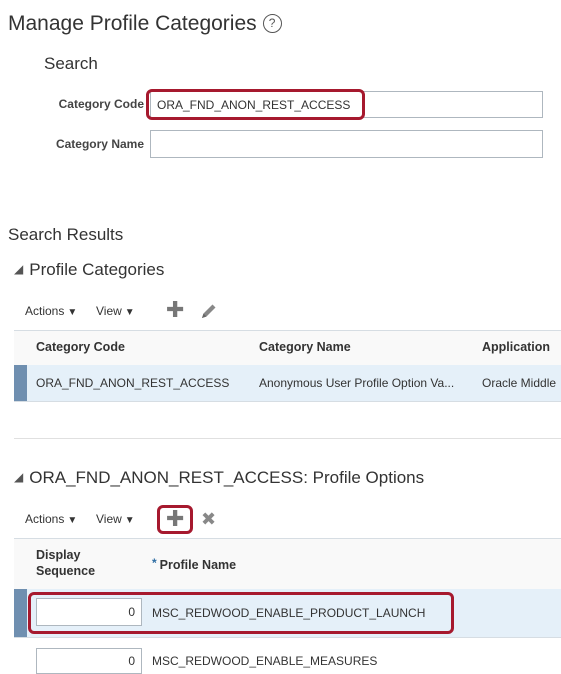  Describe the element at coordinates (305, 347) in the screenshot. I see `column-category-name: Category Name` at that location.